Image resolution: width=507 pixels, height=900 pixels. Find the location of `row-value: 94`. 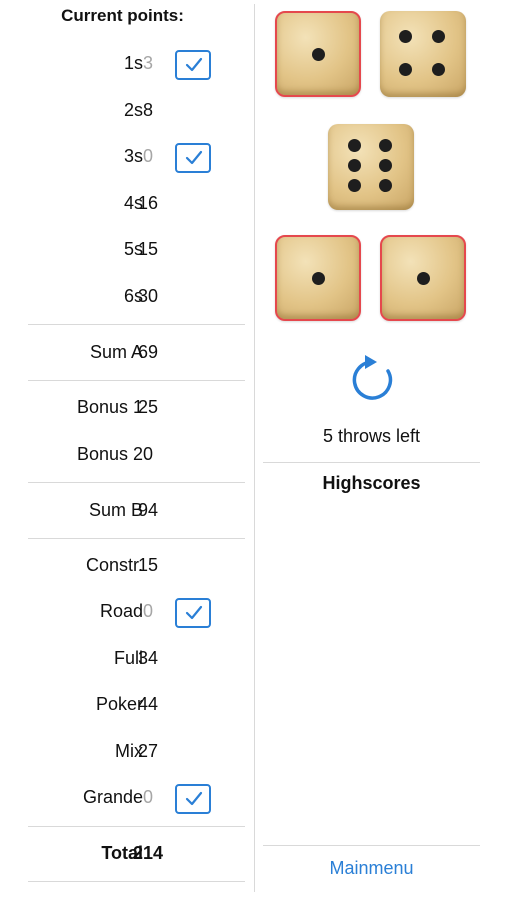

row-value: 94 is located at coordinates (148, 510).